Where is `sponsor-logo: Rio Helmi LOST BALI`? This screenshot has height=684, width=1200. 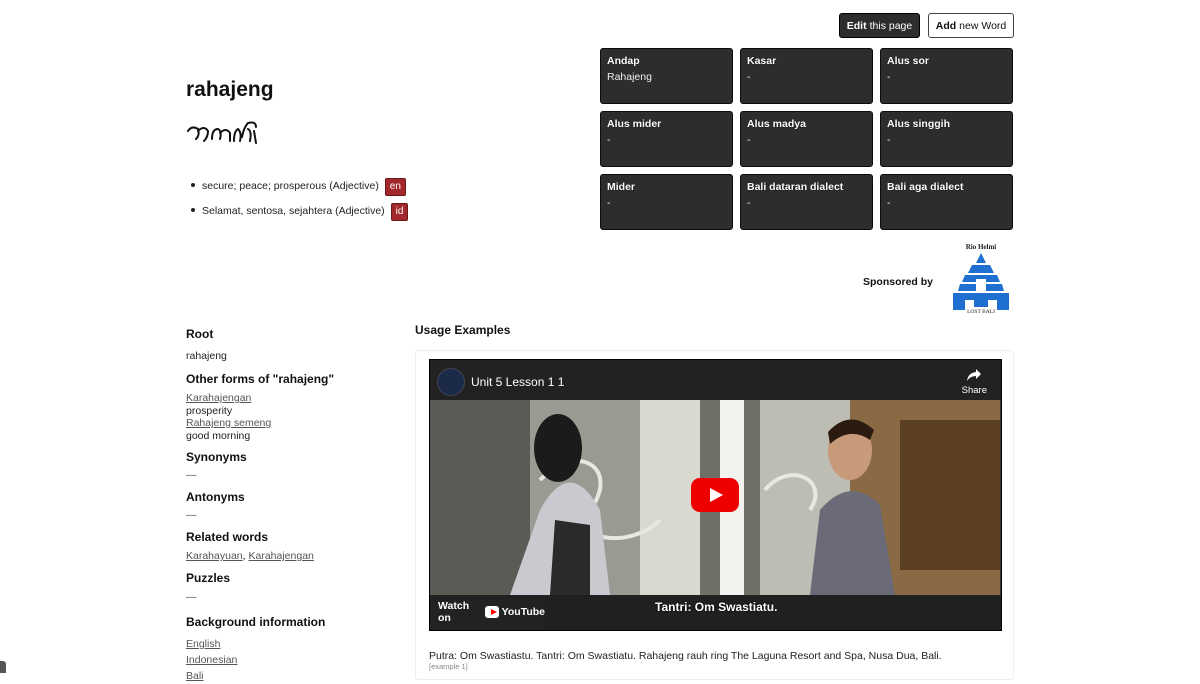
sponsor-logo: Rio Helmi LOST BALI is located at coordinates (981, 281).